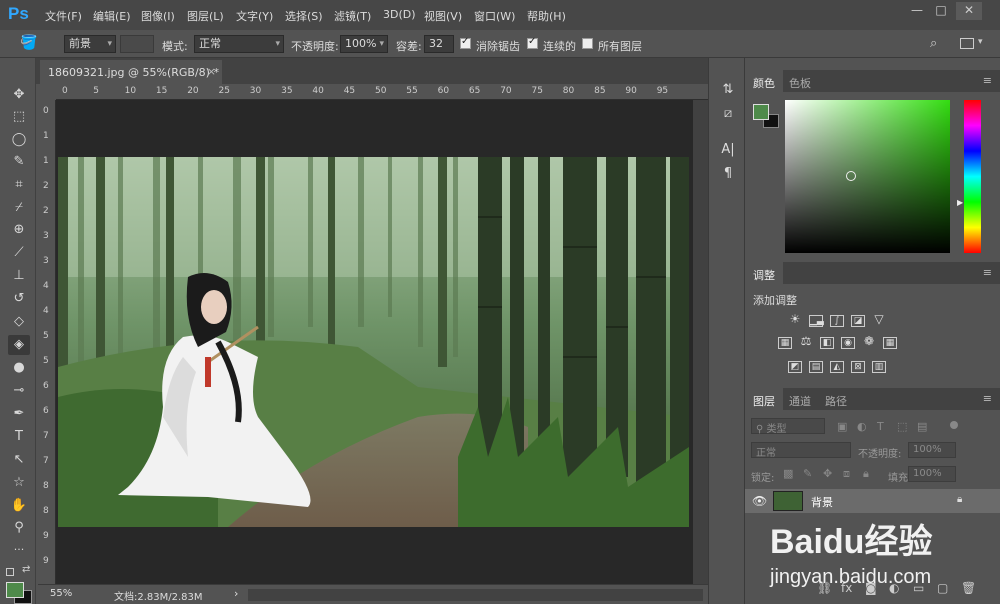  I want to click on antialias-checkbox, so click(465, 42).